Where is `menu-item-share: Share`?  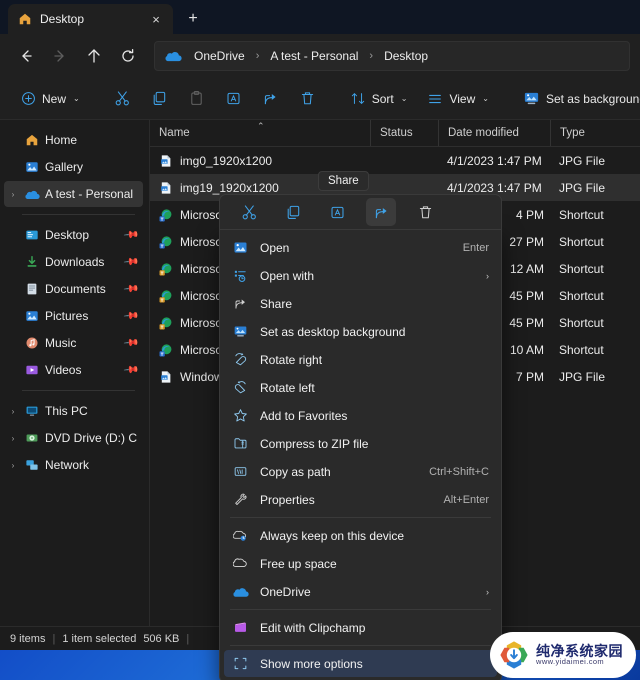 menu-item-share: Share is located at coordinates (360, 303).